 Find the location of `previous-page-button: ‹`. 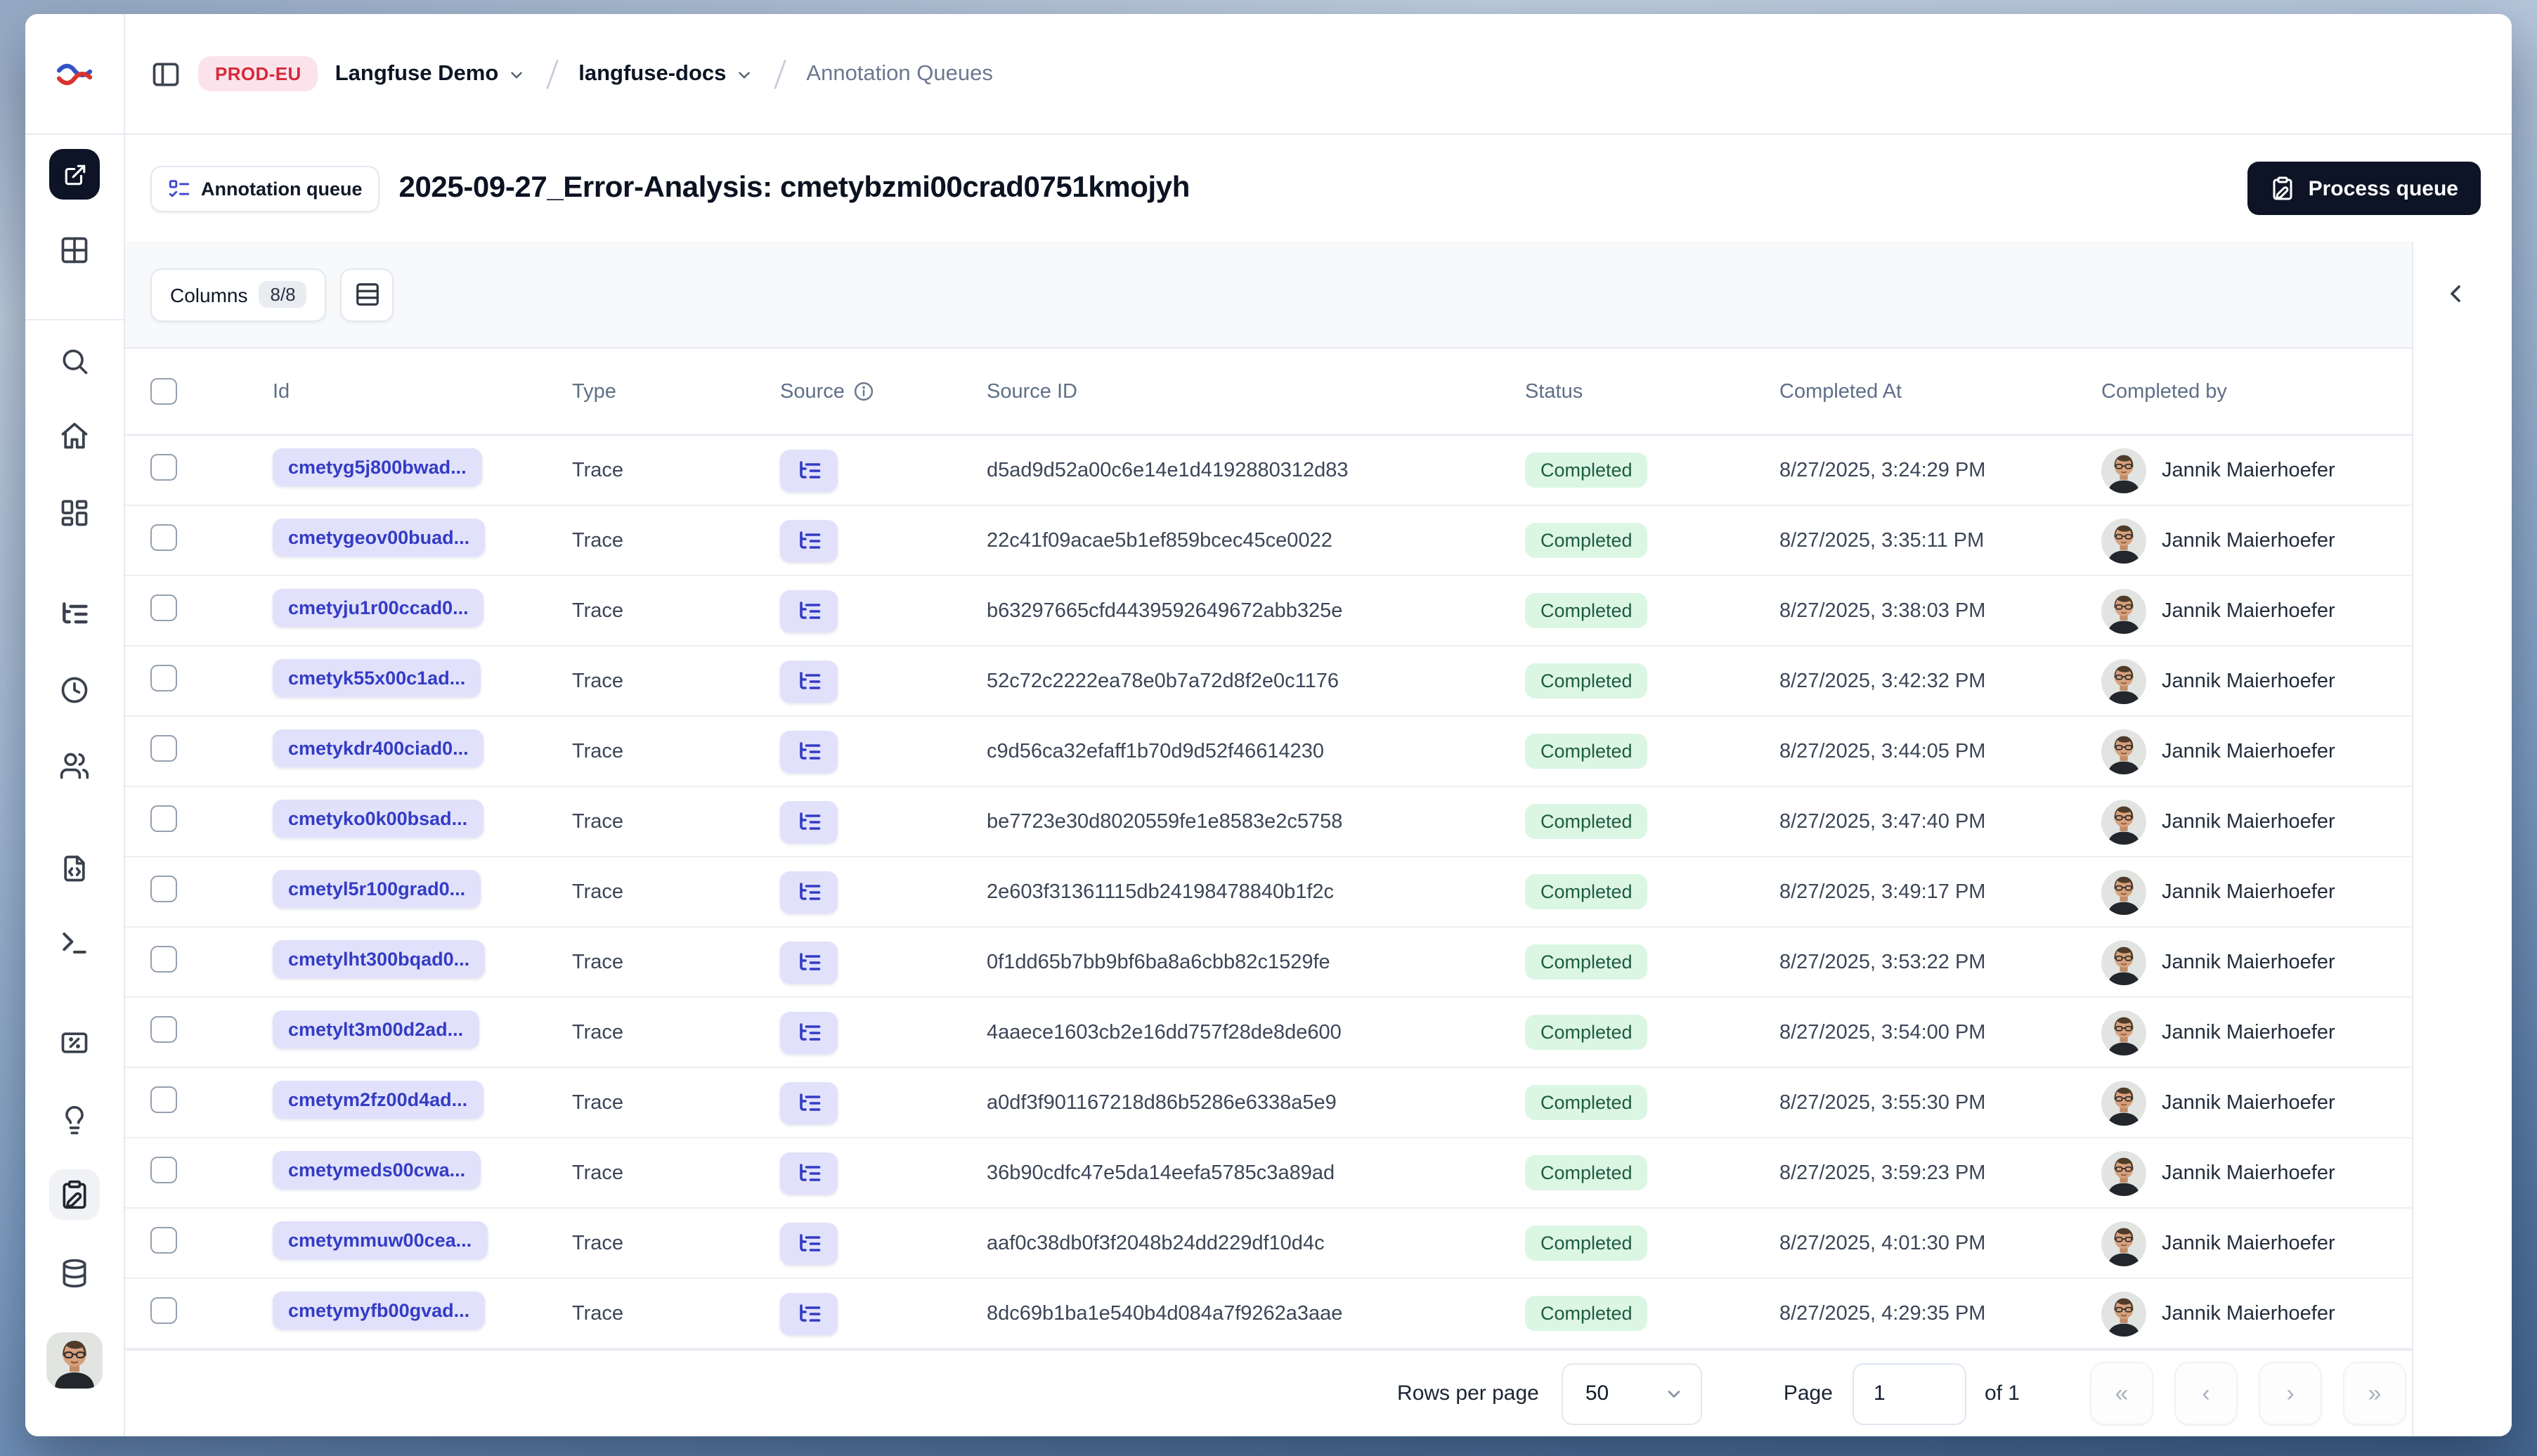

previous-page-button: ‹ is located at coordinates (2206, 1394).